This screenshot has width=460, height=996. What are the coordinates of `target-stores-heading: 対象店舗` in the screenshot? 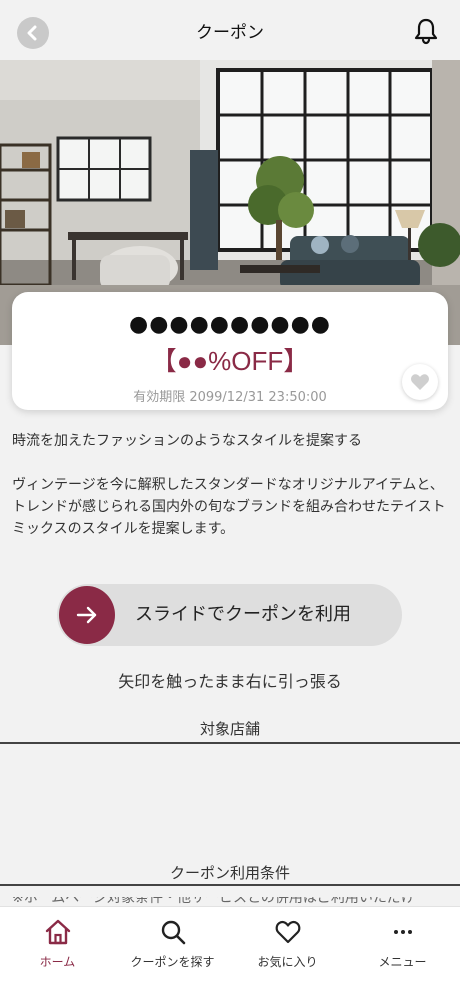 It's located at (229, 729).